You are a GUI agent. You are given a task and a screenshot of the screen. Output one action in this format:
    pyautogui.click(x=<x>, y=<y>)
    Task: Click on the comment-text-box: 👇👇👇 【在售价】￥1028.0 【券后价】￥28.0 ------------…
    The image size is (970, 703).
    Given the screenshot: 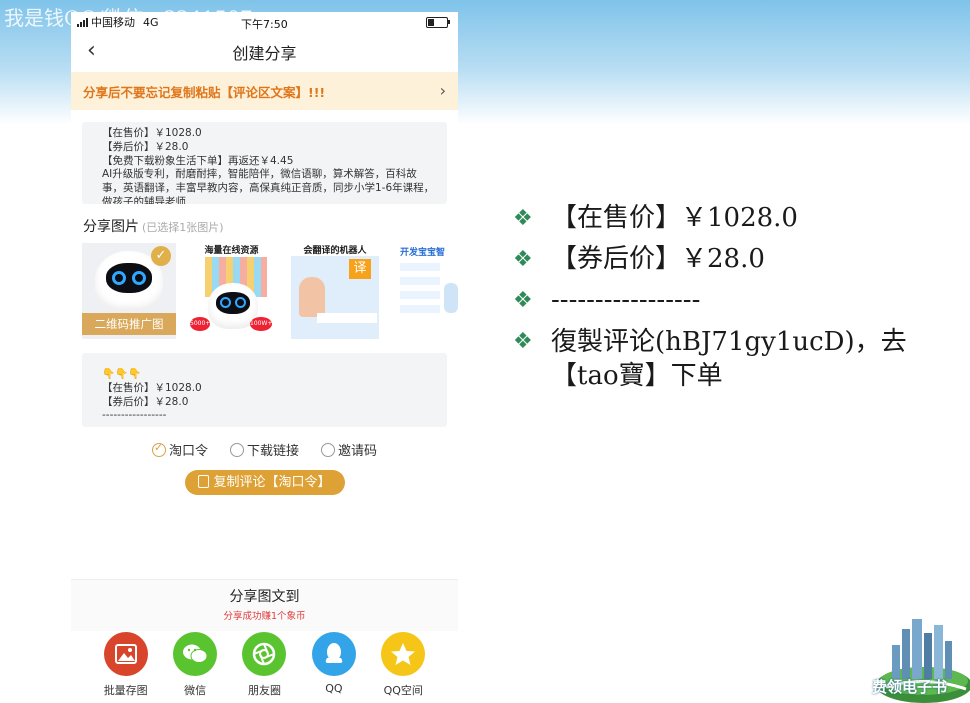 What is the action you would take?
    pyautogui.click(x=264, y=390)
    